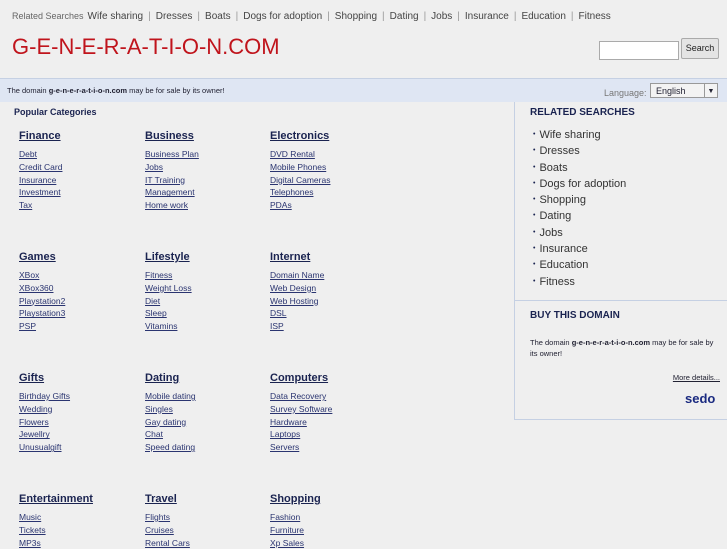 This screenshot has height=549, width=727. I want to click on category-link: Credit Card, so click(79, 167).